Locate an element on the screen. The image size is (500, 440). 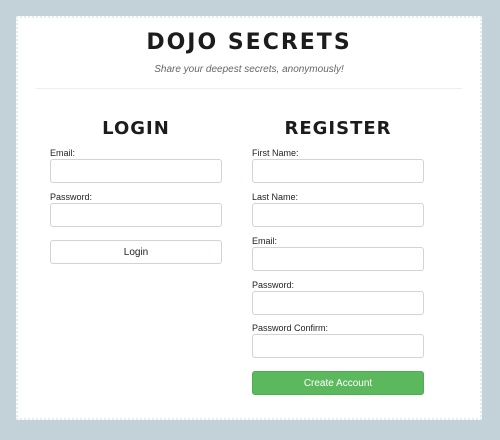
register-email-input is located at coordinates (338, 259).